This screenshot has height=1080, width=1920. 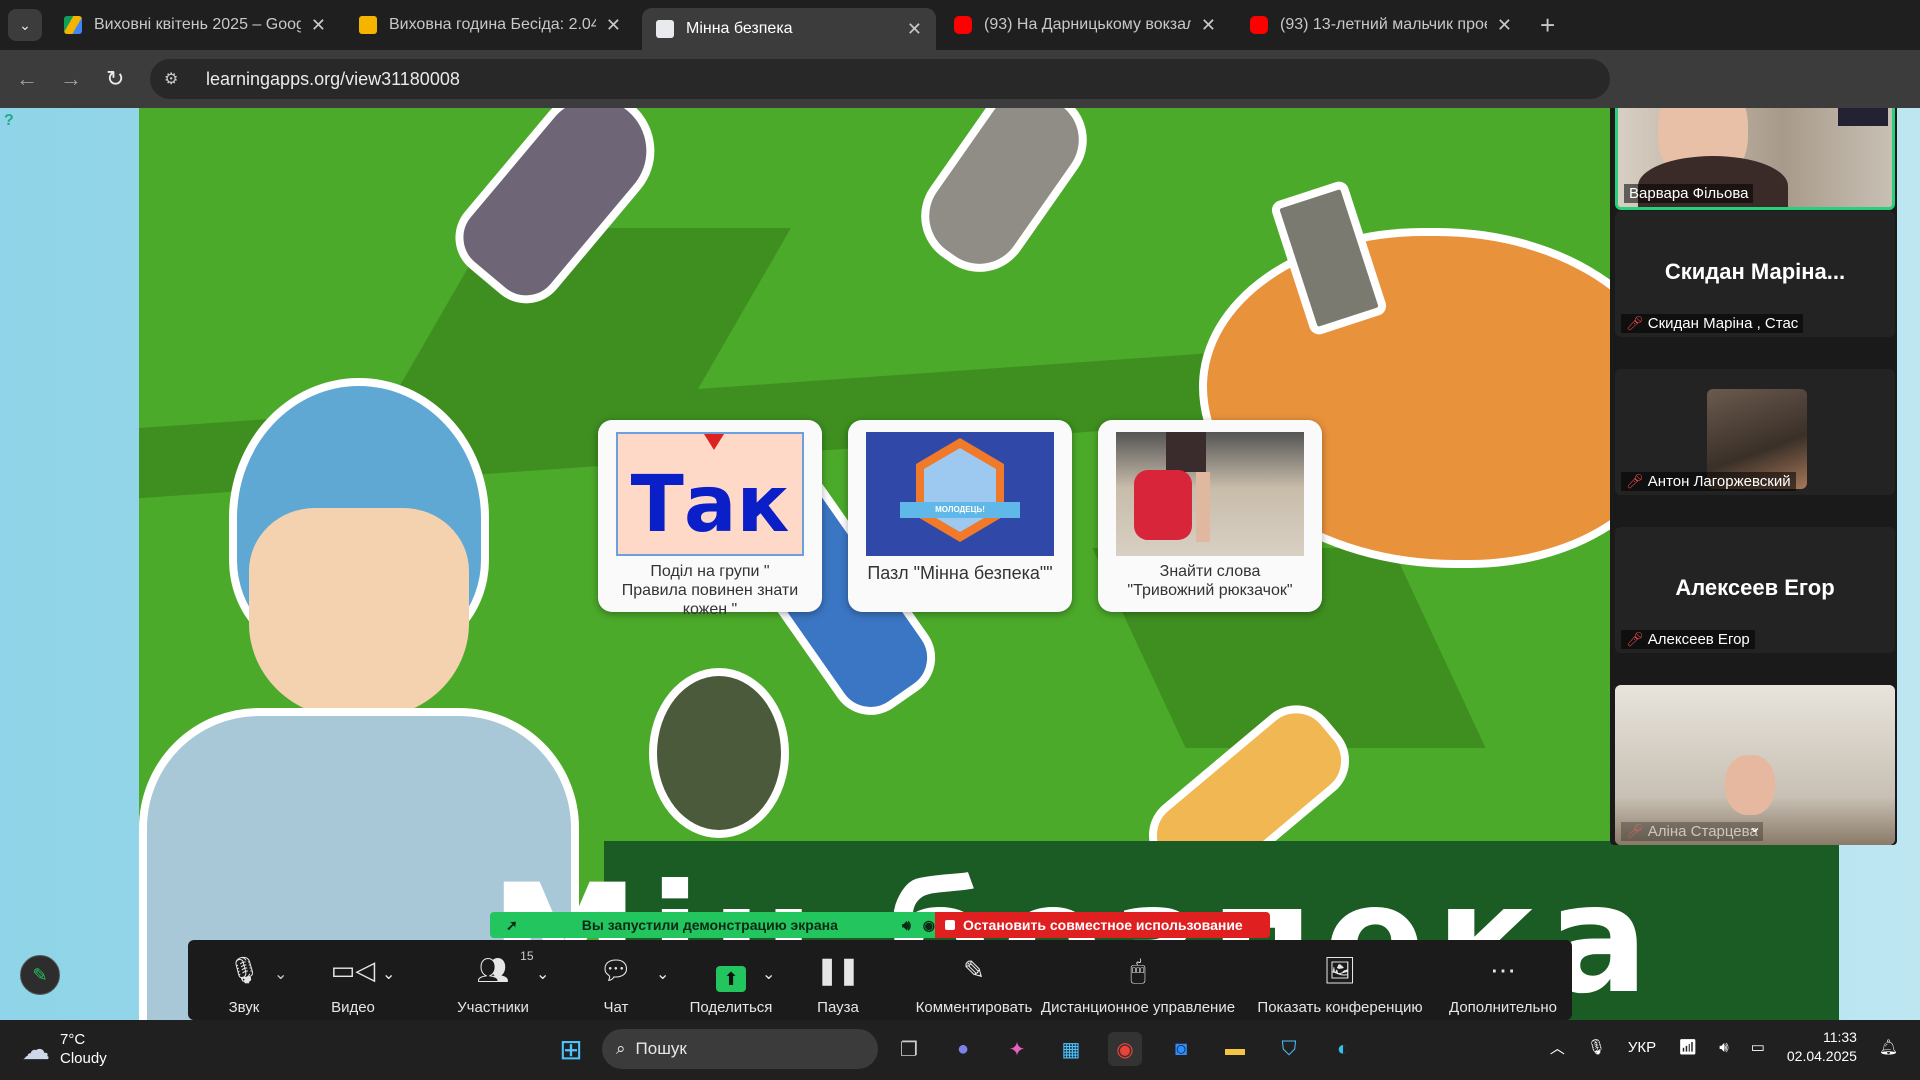 What do you see at coordinates (616, 980) in the screenshot?
I see `chat-button: 💬︎ Чат` at bounding box center [616, 980].